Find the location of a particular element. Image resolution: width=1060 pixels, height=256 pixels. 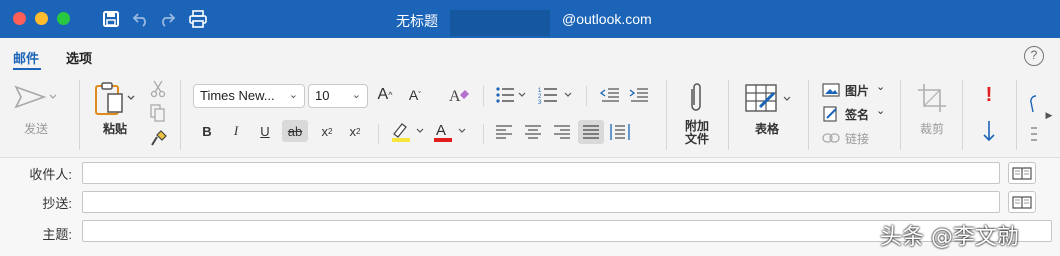

attach-file-label: 附加 文件 is located at coordinates (697, 133).